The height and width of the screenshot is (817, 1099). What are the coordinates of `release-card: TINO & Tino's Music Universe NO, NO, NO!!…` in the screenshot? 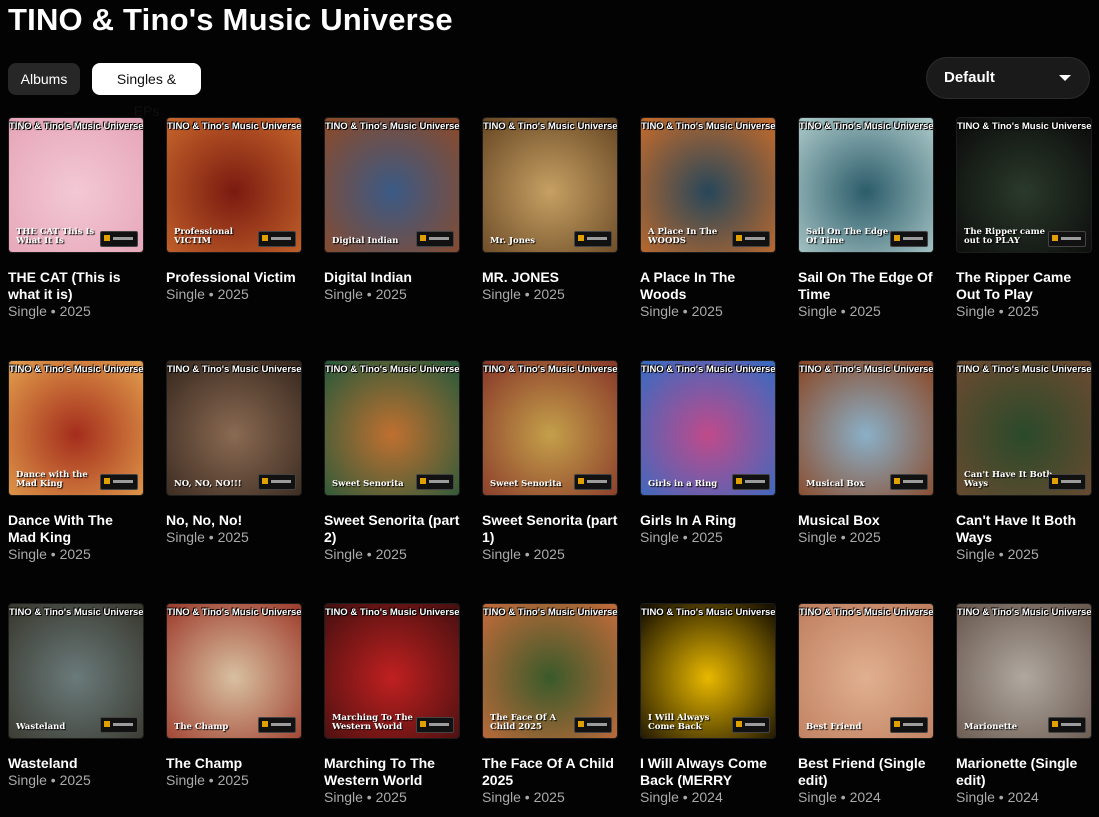 It's located at (236, 453).